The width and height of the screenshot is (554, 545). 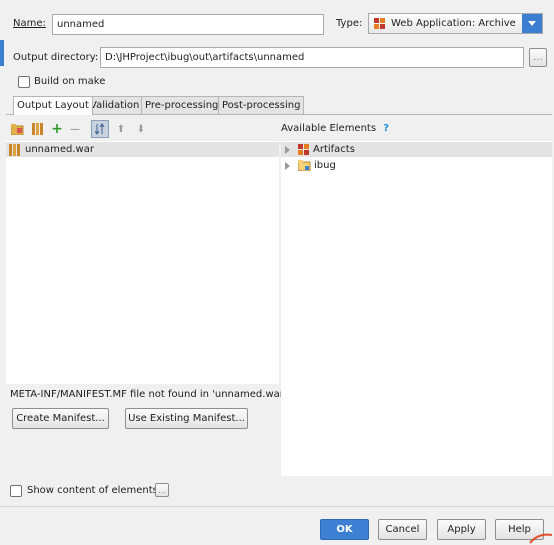 What do you see at coordinates (261, 105) in the screenshot?
I see `tab-post-processing: Post-processing` at bounding box center [261, 105].